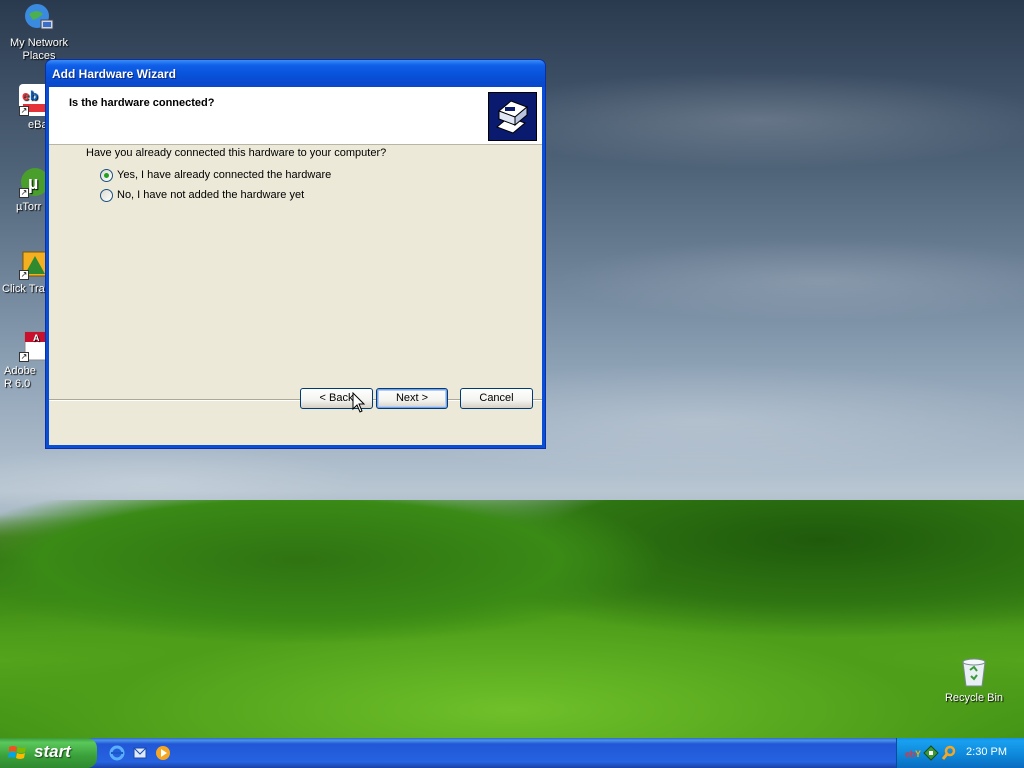 This screenshot has height=768, width=1024. Describe the element at coordinates (295, 73) in the screenshot. I see `window-titlebar: Add Hardware Wizard` at that location.